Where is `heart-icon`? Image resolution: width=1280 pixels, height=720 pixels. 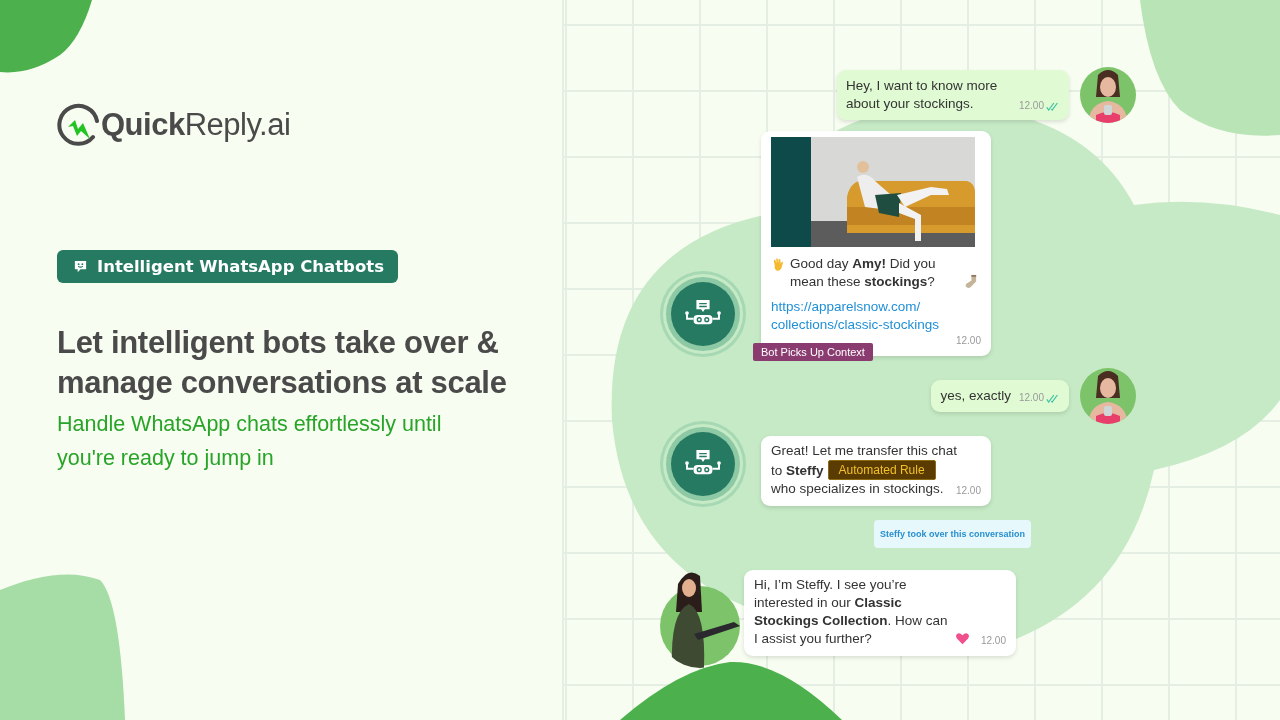
heart-icon is located at coordinates (962, 638).